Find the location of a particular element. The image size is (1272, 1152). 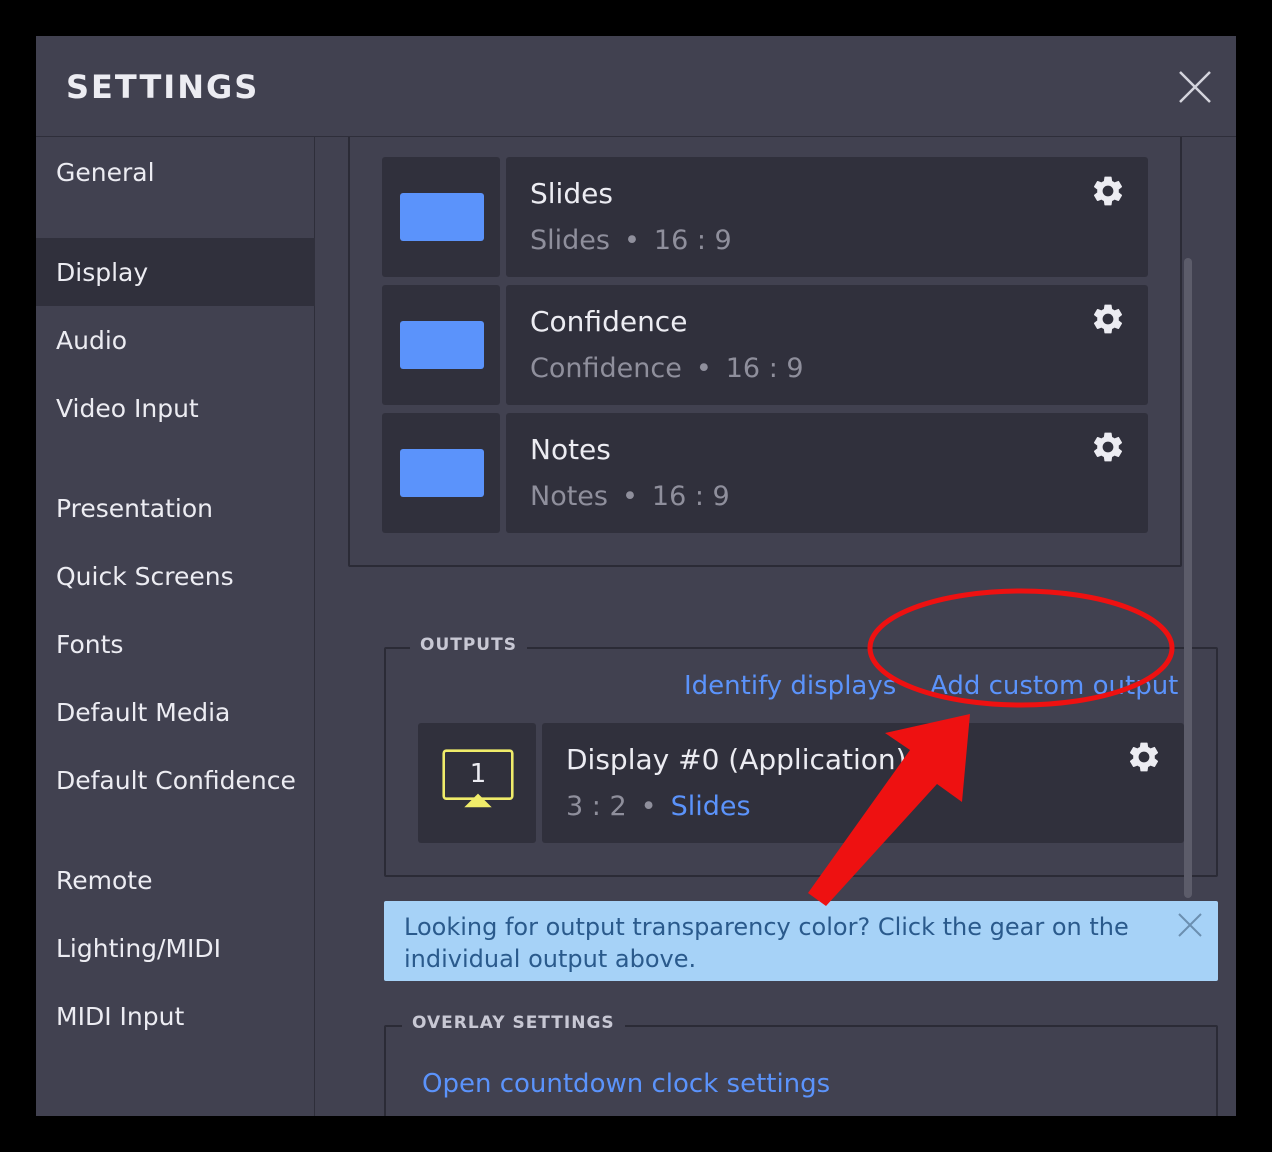

screen-card: Slides Slides • 16 : 9 is located at coordinates (827, 217).